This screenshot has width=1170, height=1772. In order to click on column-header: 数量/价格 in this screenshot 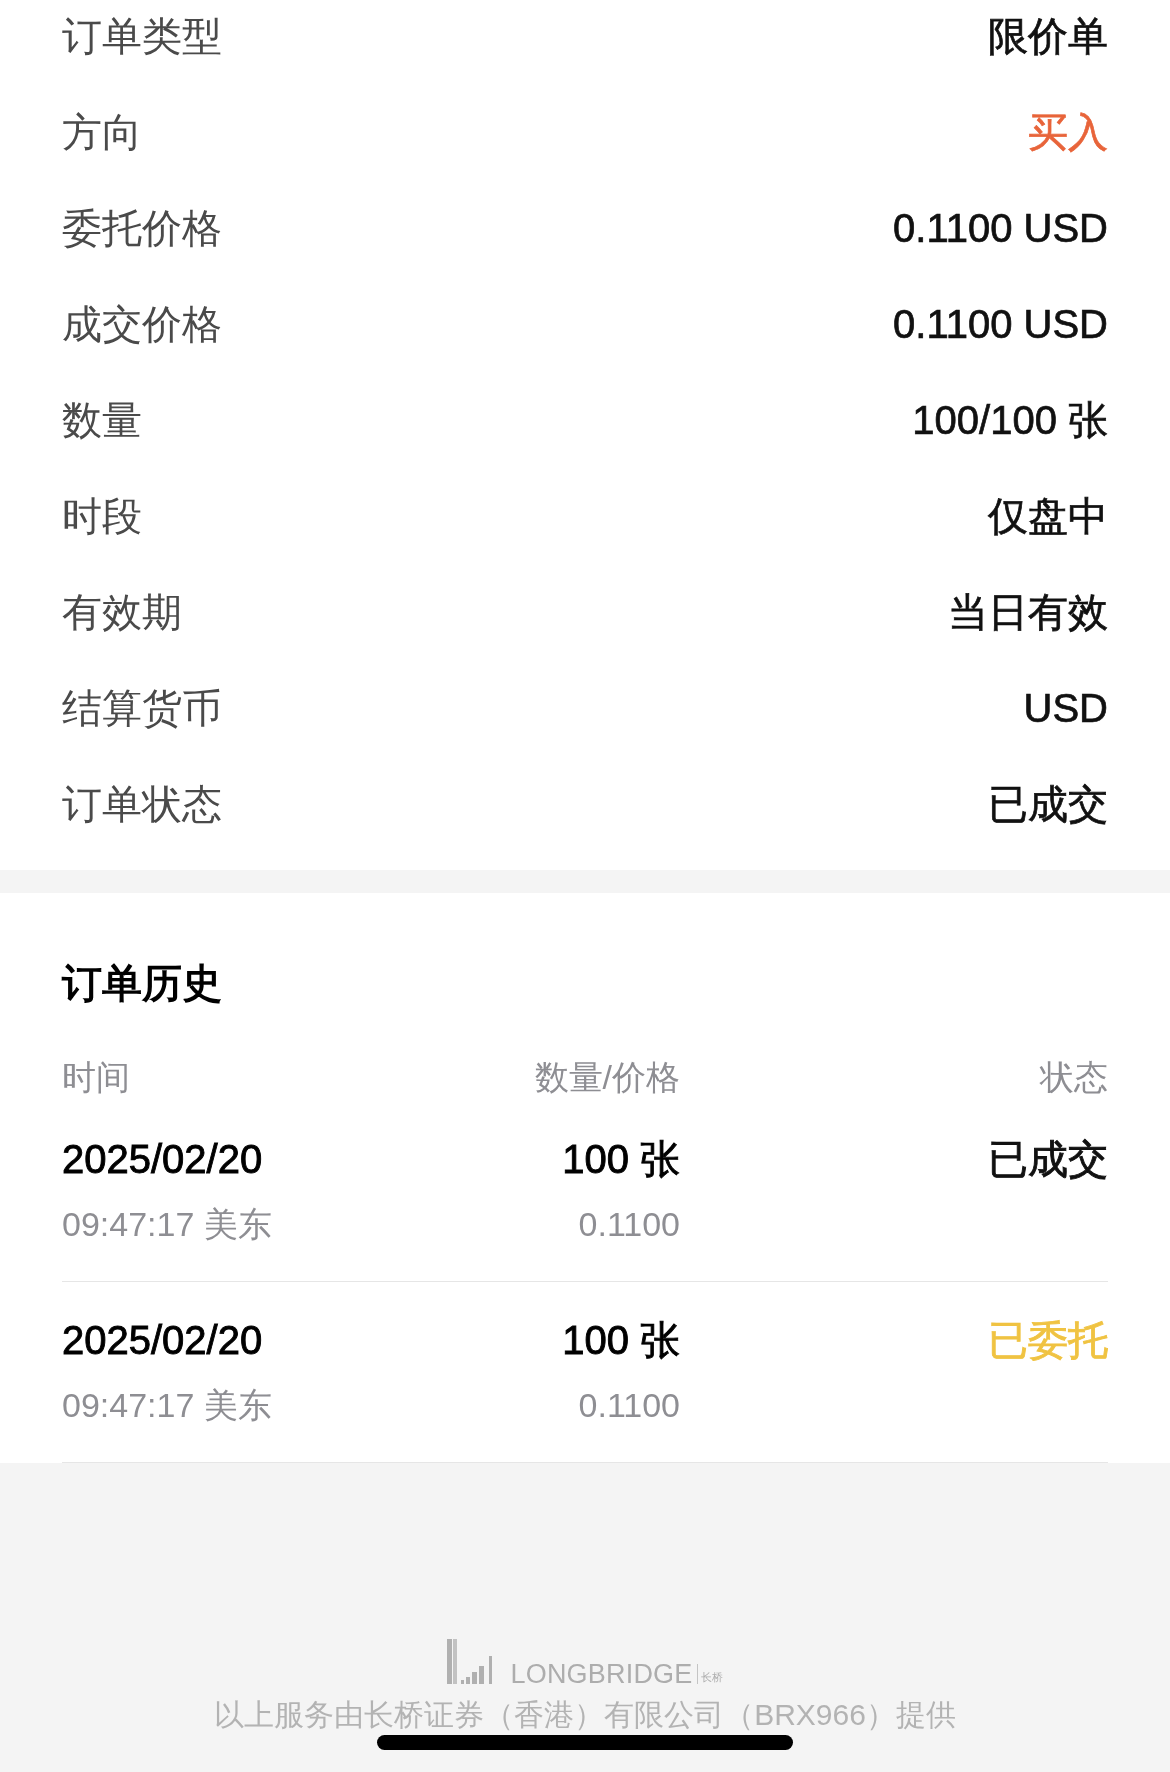, I will do `click(607, 1077)`.